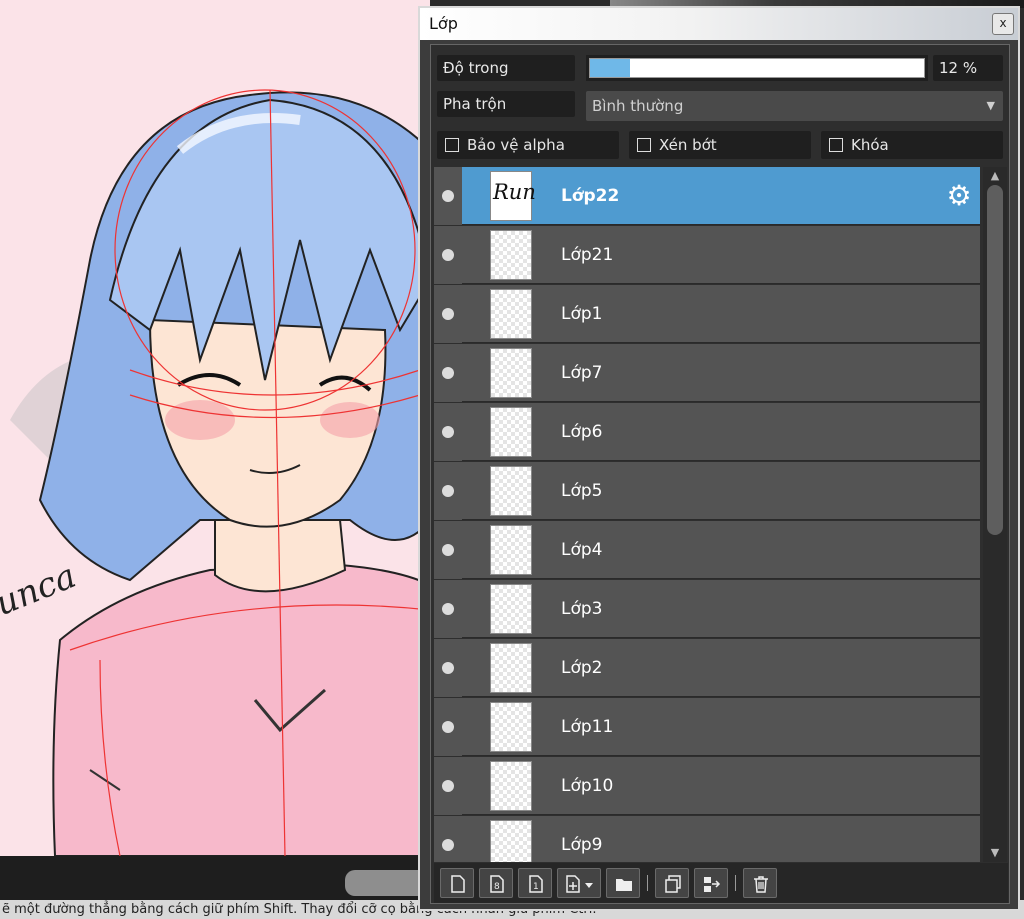 The image size is (1024, 919). I want to click on clip-checkbox: Xén bớt, so click(720, 145).